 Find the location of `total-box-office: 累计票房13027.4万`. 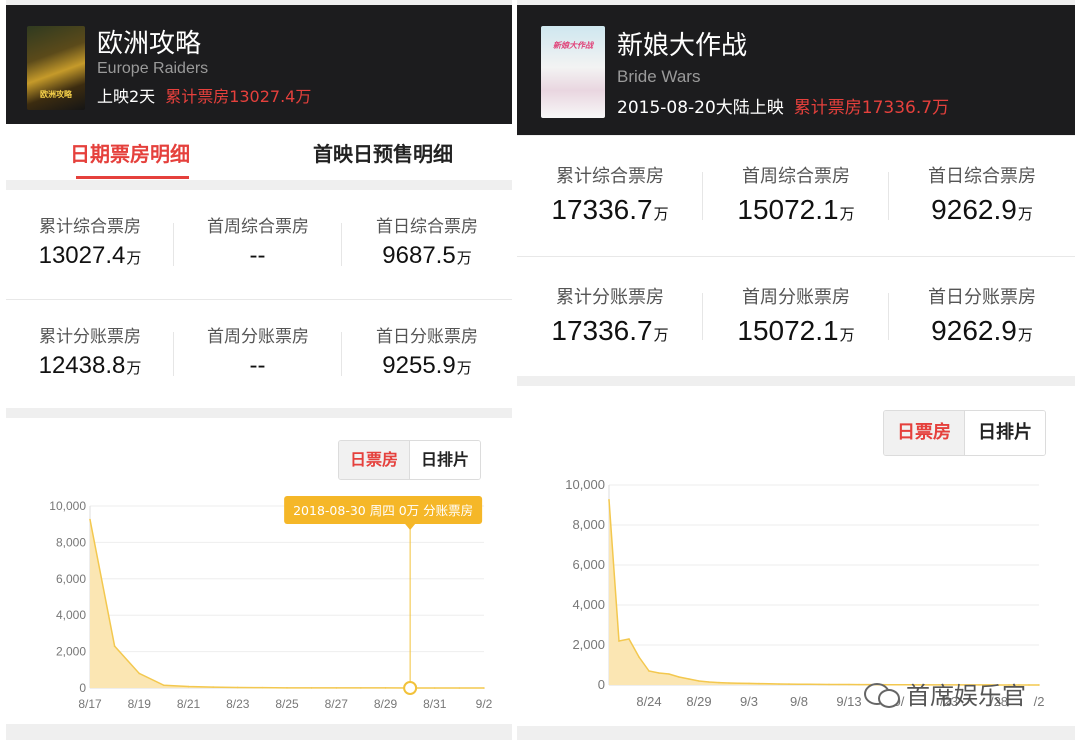

total-box-office: 累计票房13027.4万 is located at coordinates (238, 96).